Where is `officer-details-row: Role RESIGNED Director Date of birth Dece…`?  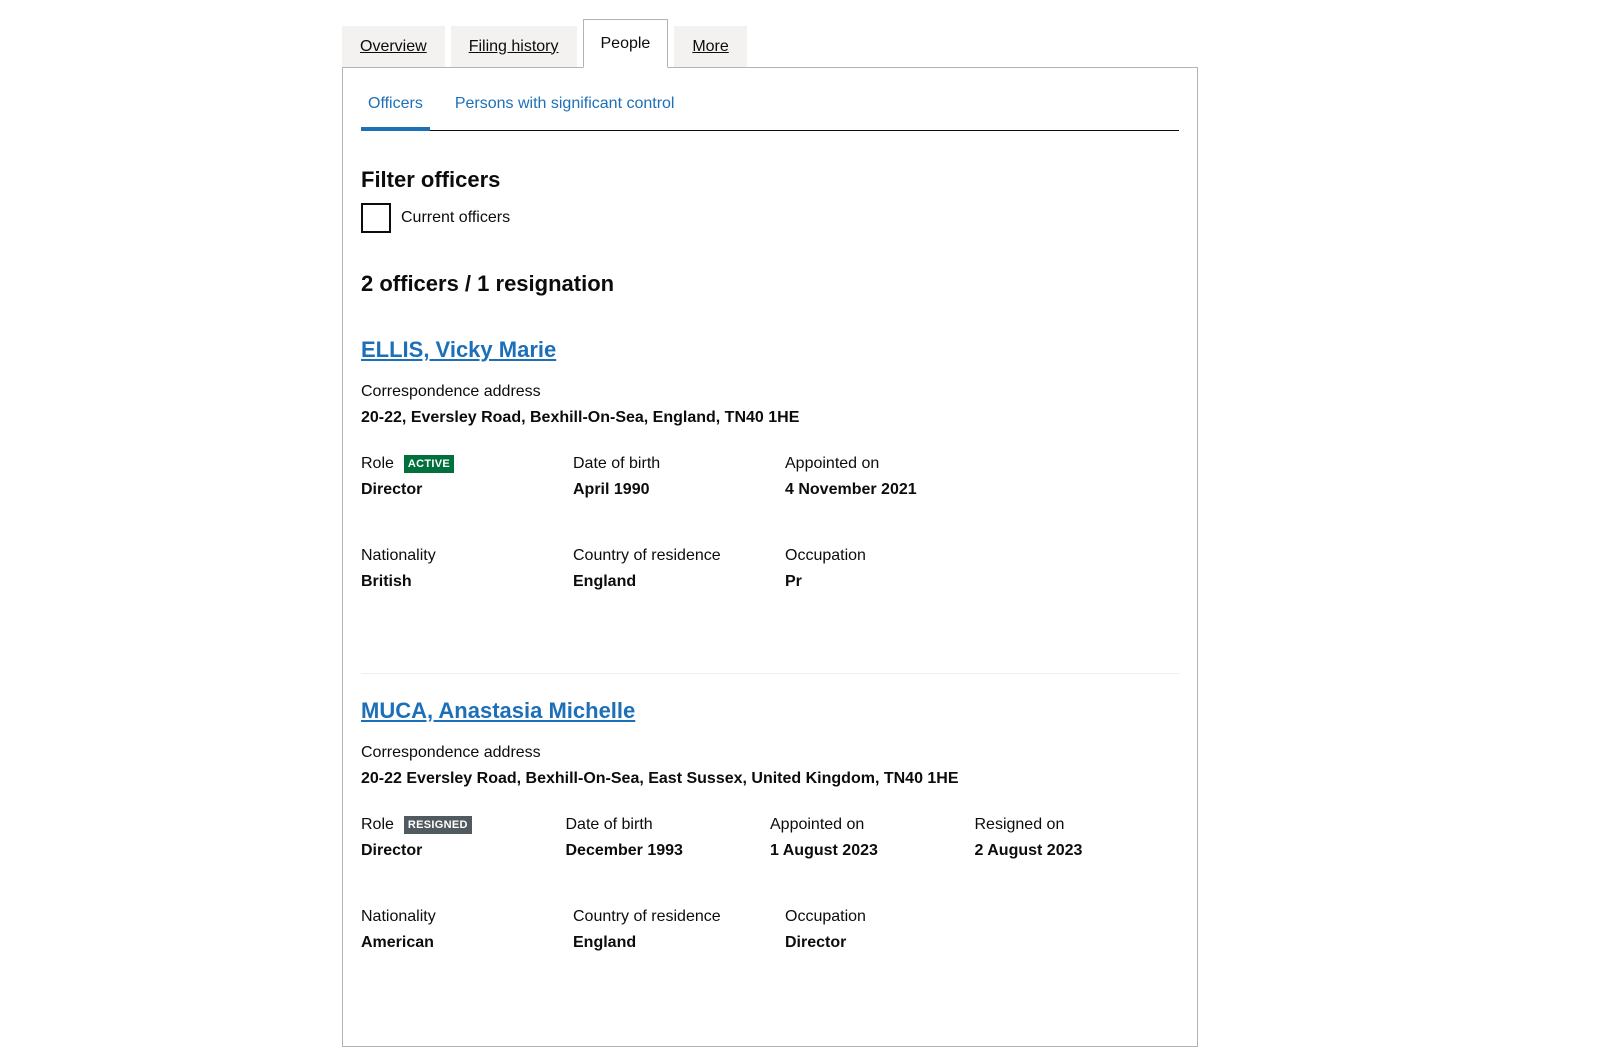 officer-details-row: Role RESIGNED Director Date of birth Dece… is located at coordinates (770, 838).